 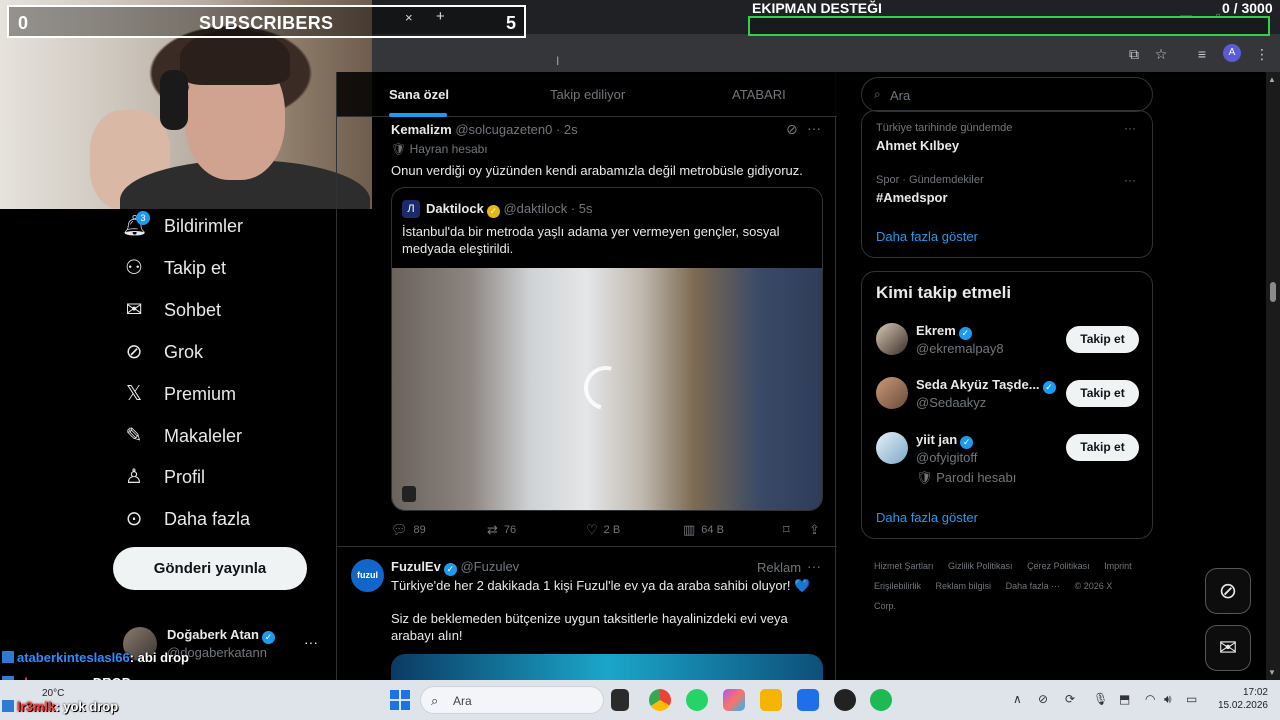 What do you see at coordinates (587, 94) in the screenshot?
I see `tab-following: Takip ediliyor` at bounding box center [587, 94].